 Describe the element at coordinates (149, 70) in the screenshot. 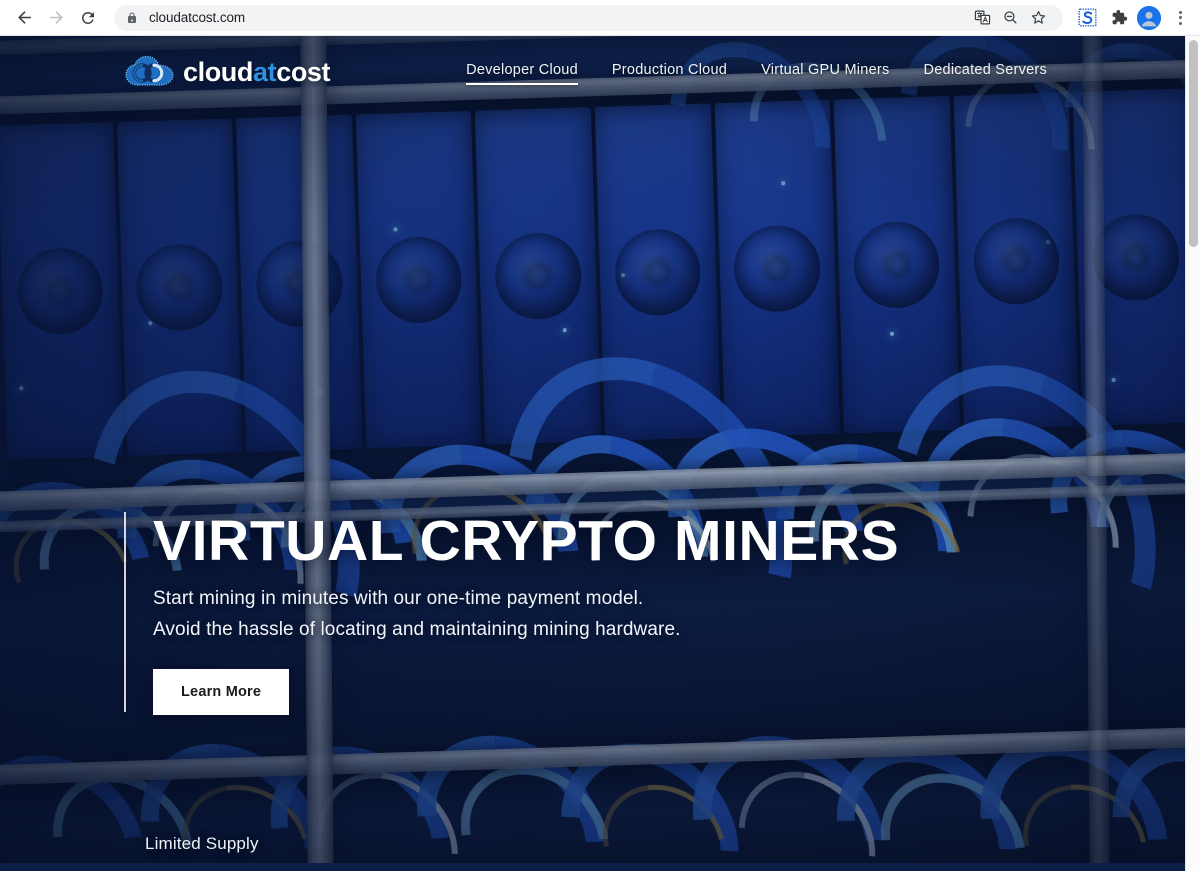

I see `cloud-logo-icon` at that location.